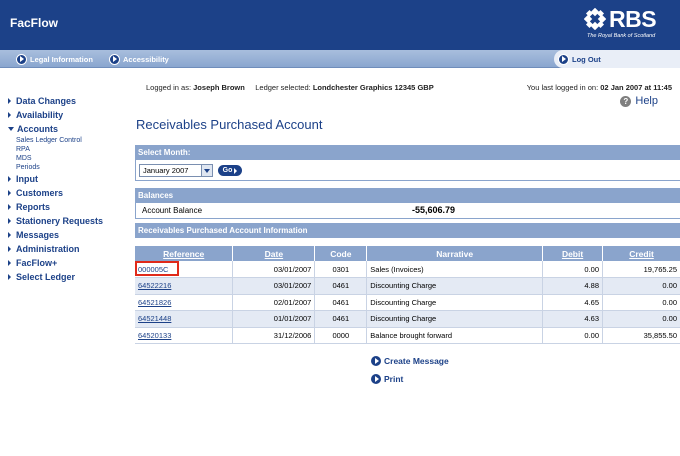  Describe the element at coordinates (455, 269) in the screenshot. I see `narrative-cell: Sales (Invoices)` at that location.